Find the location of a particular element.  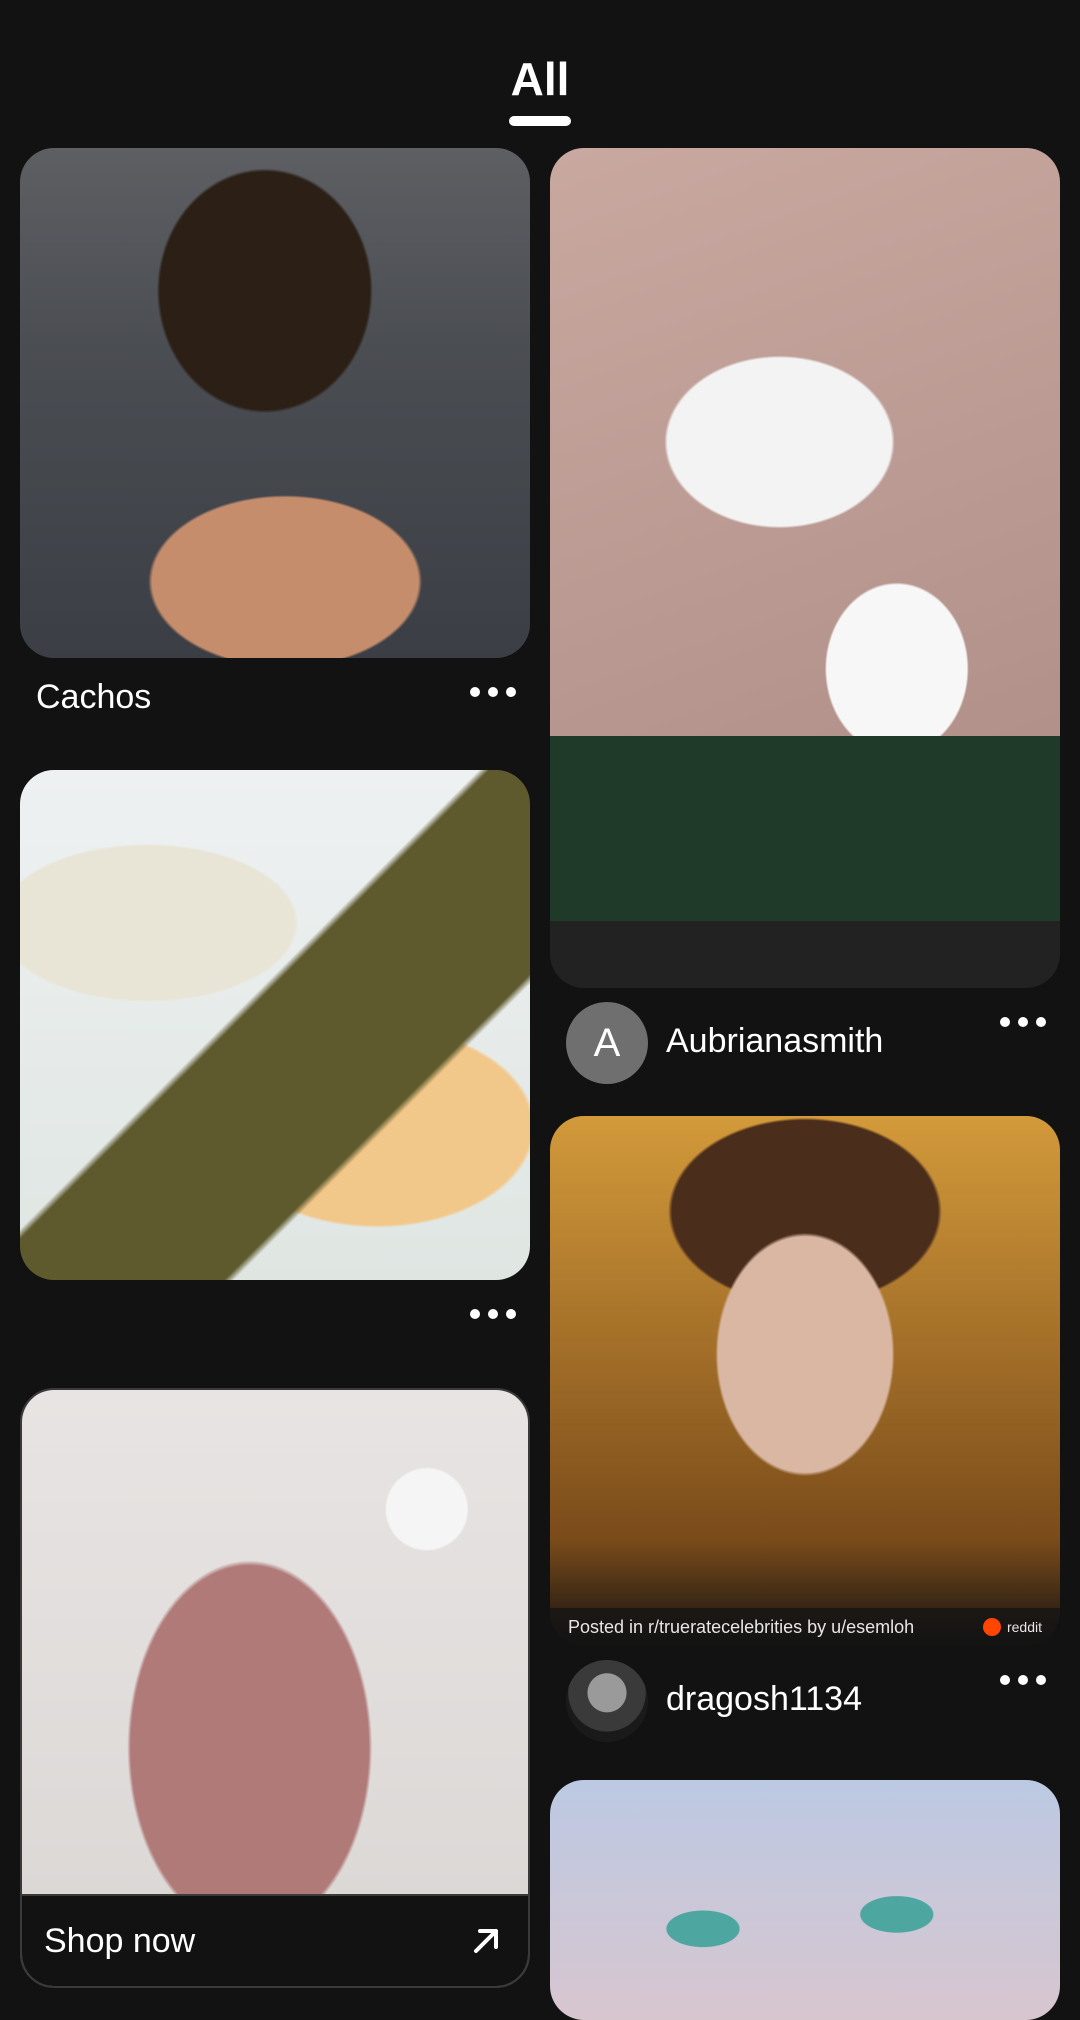

tab-active-indicator is located at coordinates (540, 121).